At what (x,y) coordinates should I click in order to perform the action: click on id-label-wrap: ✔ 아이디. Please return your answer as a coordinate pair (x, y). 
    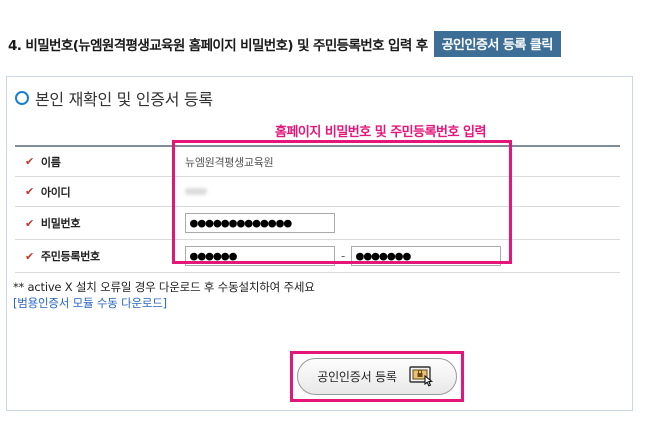
    Looking at the image, I should click on (48, 191).